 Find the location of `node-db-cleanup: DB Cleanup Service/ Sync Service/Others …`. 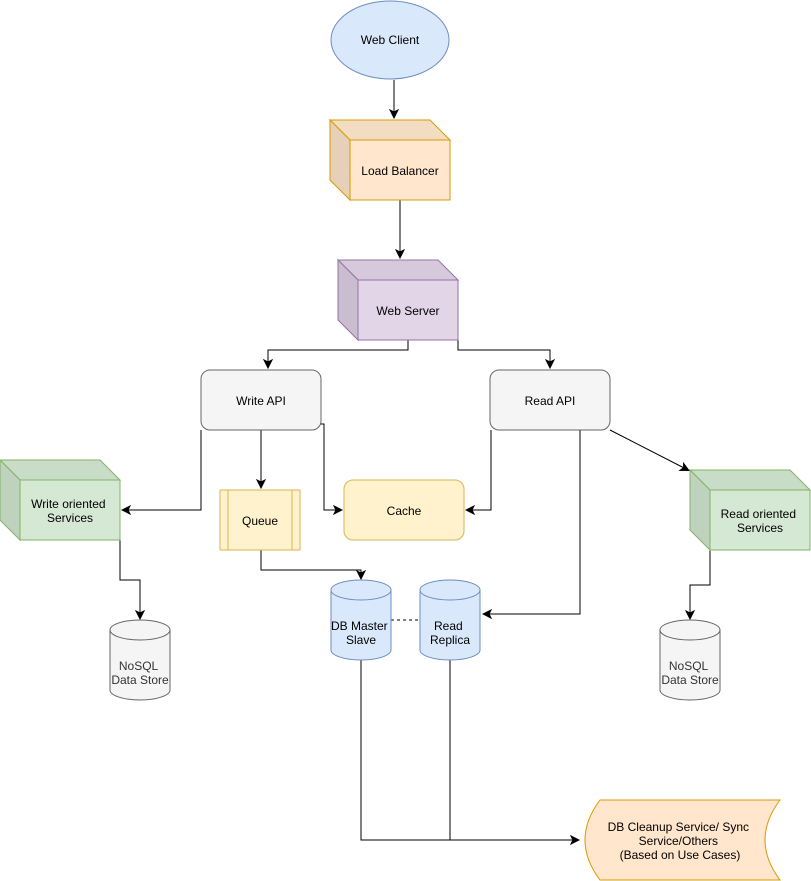

node-db-cleanup: DB Cleanup Service/ Sync Service/Others … is located at coordinates (682, 840).